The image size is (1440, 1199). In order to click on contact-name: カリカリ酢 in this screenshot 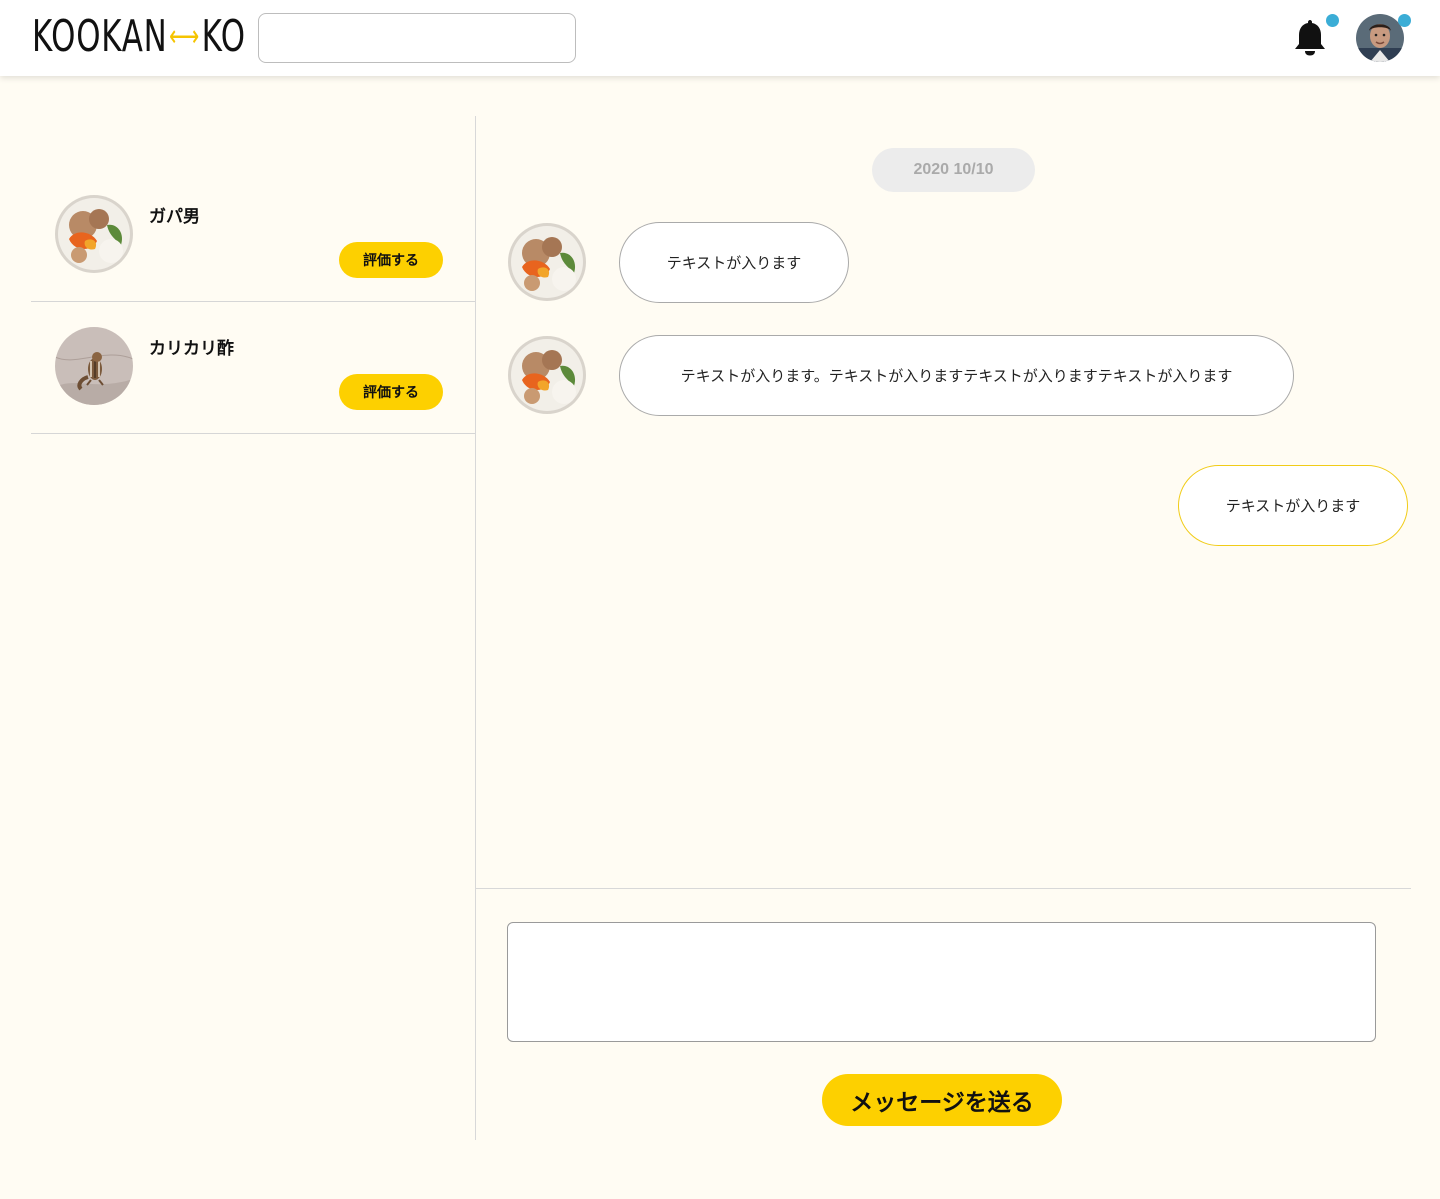, I will do `click(191, 349)`.